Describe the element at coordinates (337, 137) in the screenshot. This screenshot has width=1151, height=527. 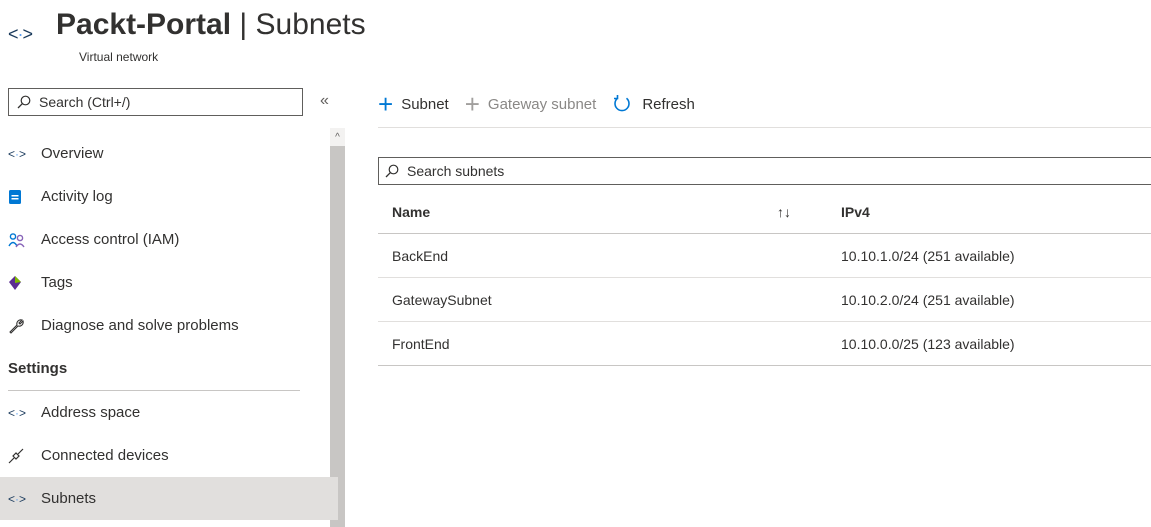
I see `scroll-up-arrow: ^` at that location.